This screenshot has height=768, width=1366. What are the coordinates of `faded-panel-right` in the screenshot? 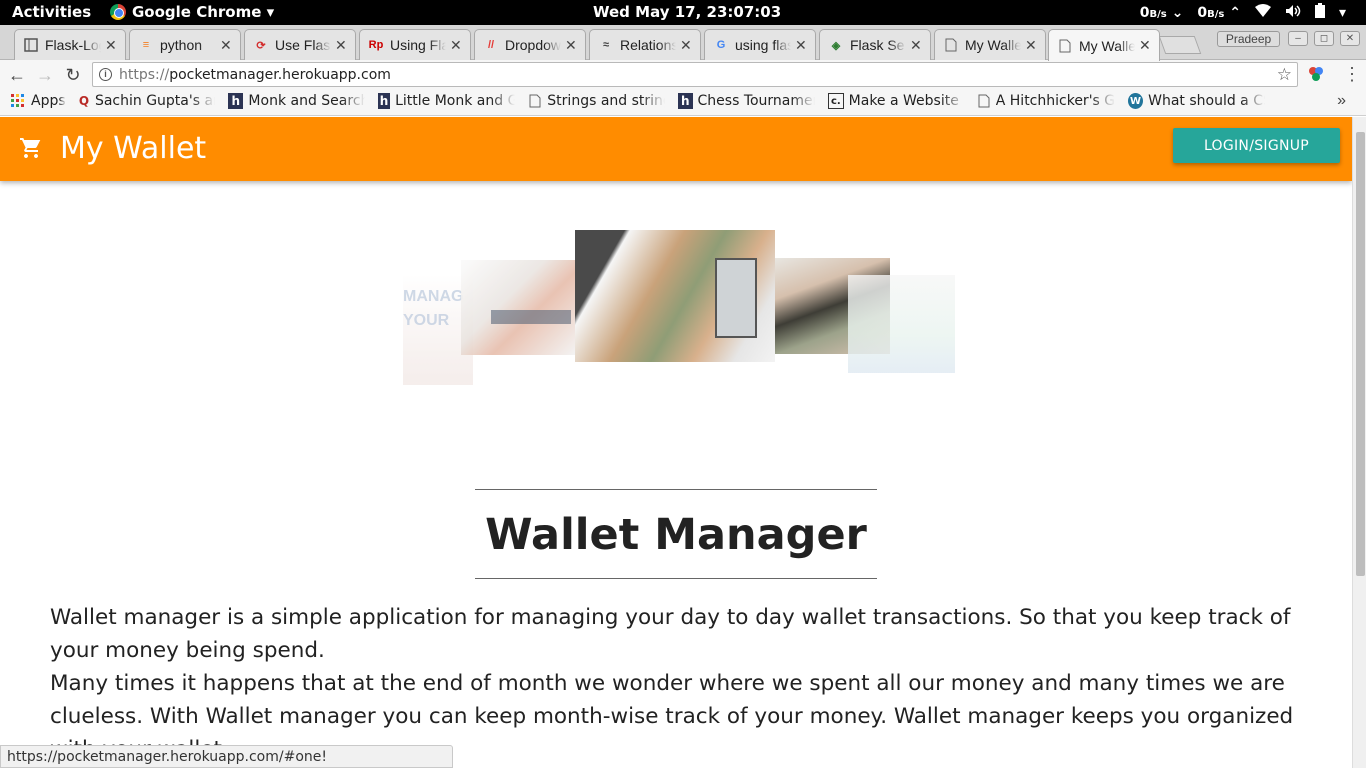 It's located at (901, 324).